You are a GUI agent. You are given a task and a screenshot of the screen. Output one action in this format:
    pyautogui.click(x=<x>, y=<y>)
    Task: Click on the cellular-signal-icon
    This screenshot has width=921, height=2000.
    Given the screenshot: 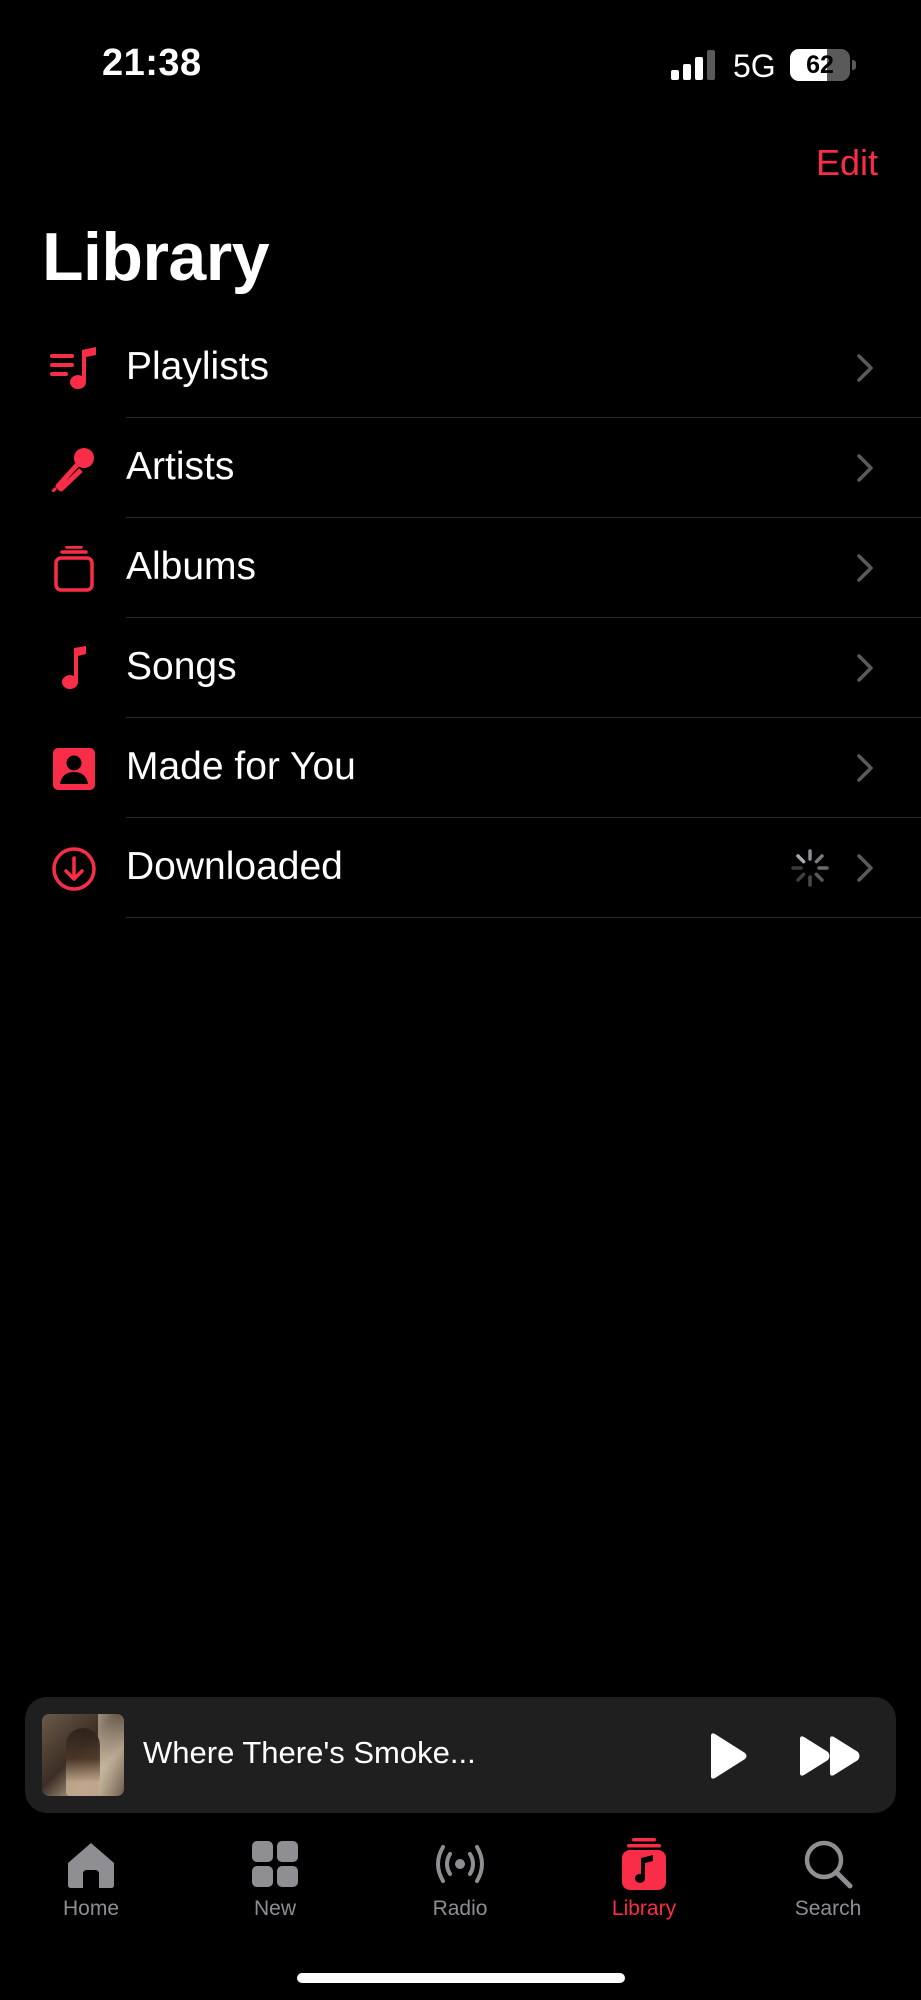 What is the action you would take?
    pyautogui.click(x=693, y=65)
    